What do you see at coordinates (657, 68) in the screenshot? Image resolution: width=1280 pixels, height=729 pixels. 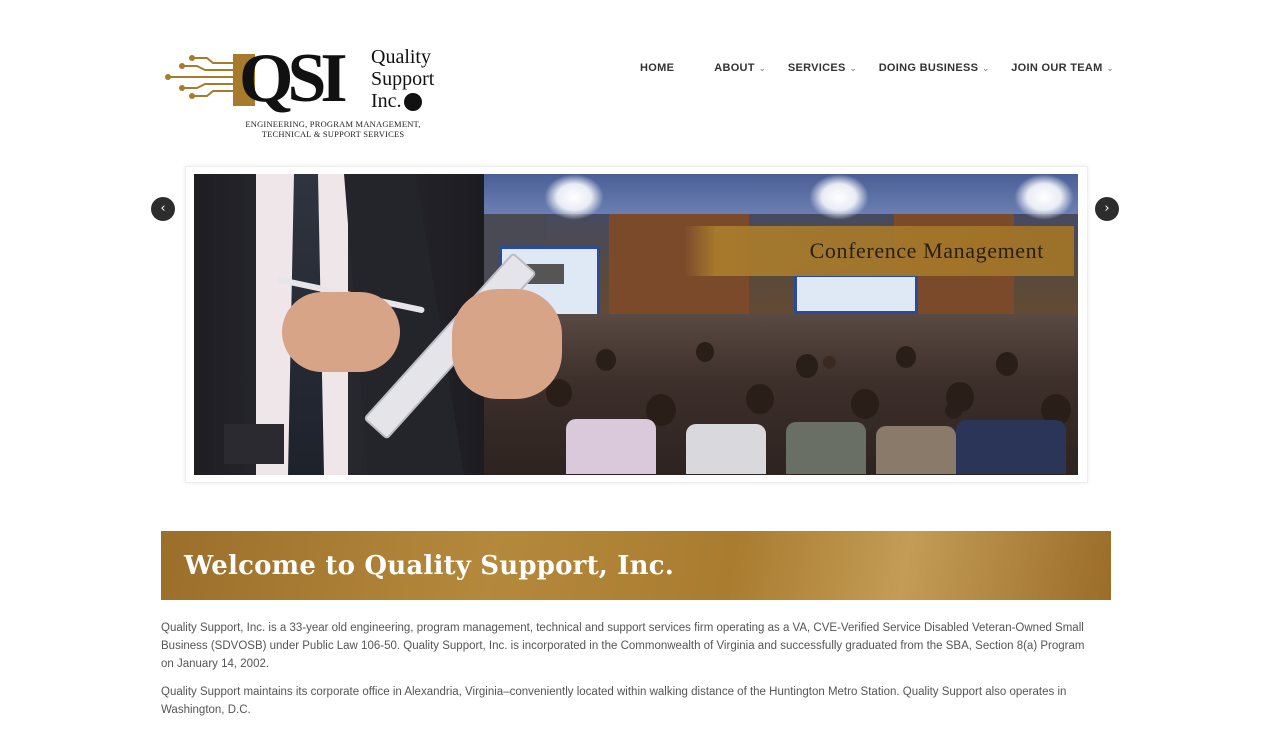 I see `nav-item-home: HOME` at bounding box center [657, 68].